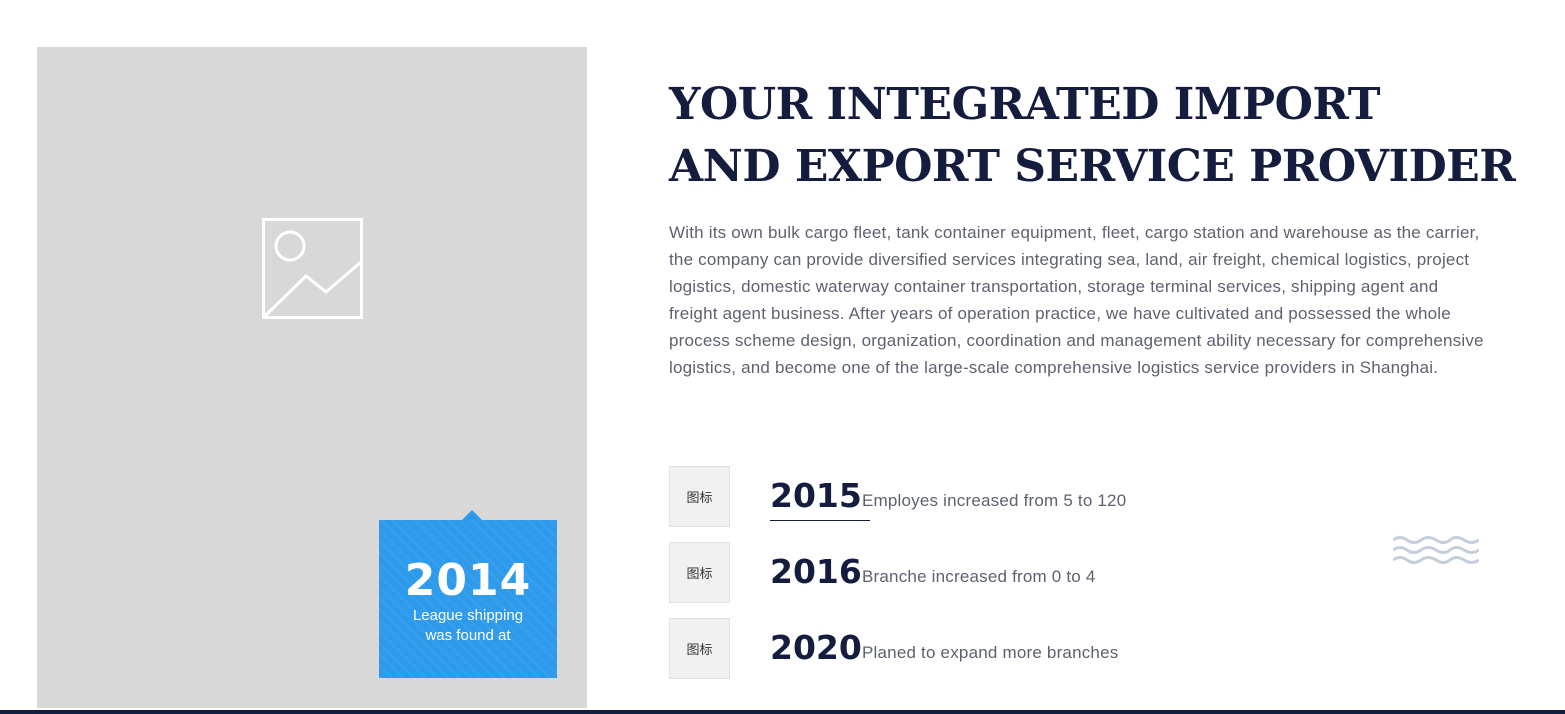 The width and height of the screenshot is (1565, 714). I want to click on title-line-1: YOUR INTEGRATED IMPORT, so click(1024, 104).